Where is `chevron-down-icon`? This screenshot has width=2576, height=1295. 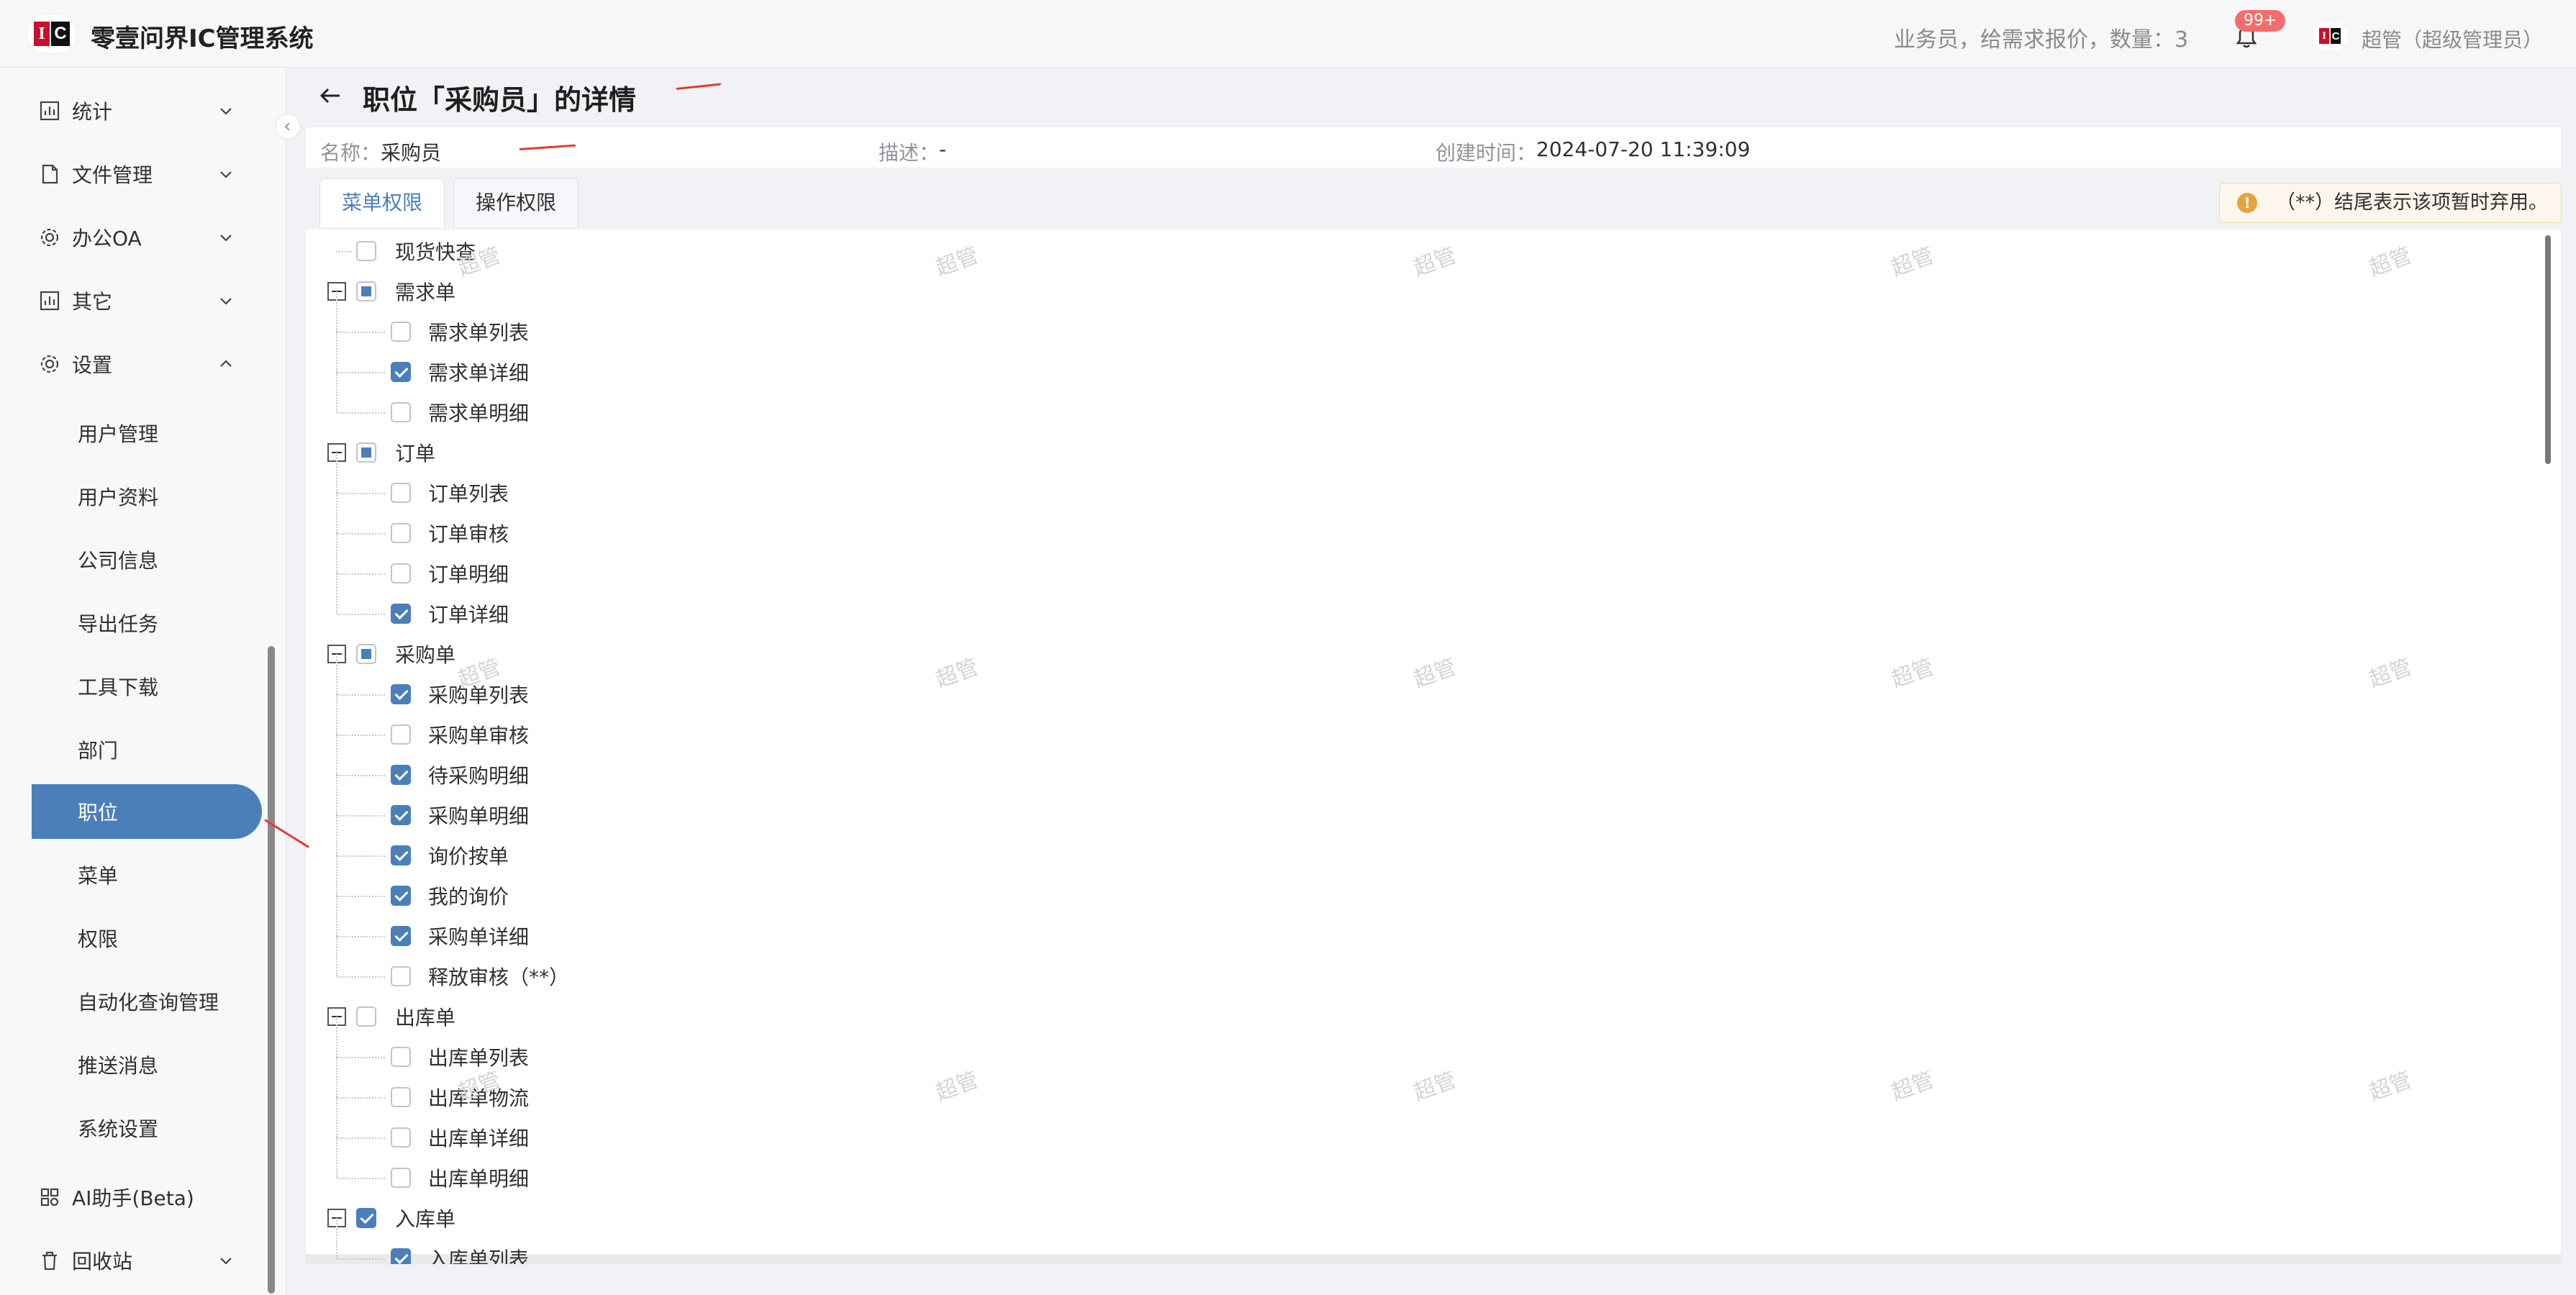 chevron-down-icon is located at coordinates (226, 112).